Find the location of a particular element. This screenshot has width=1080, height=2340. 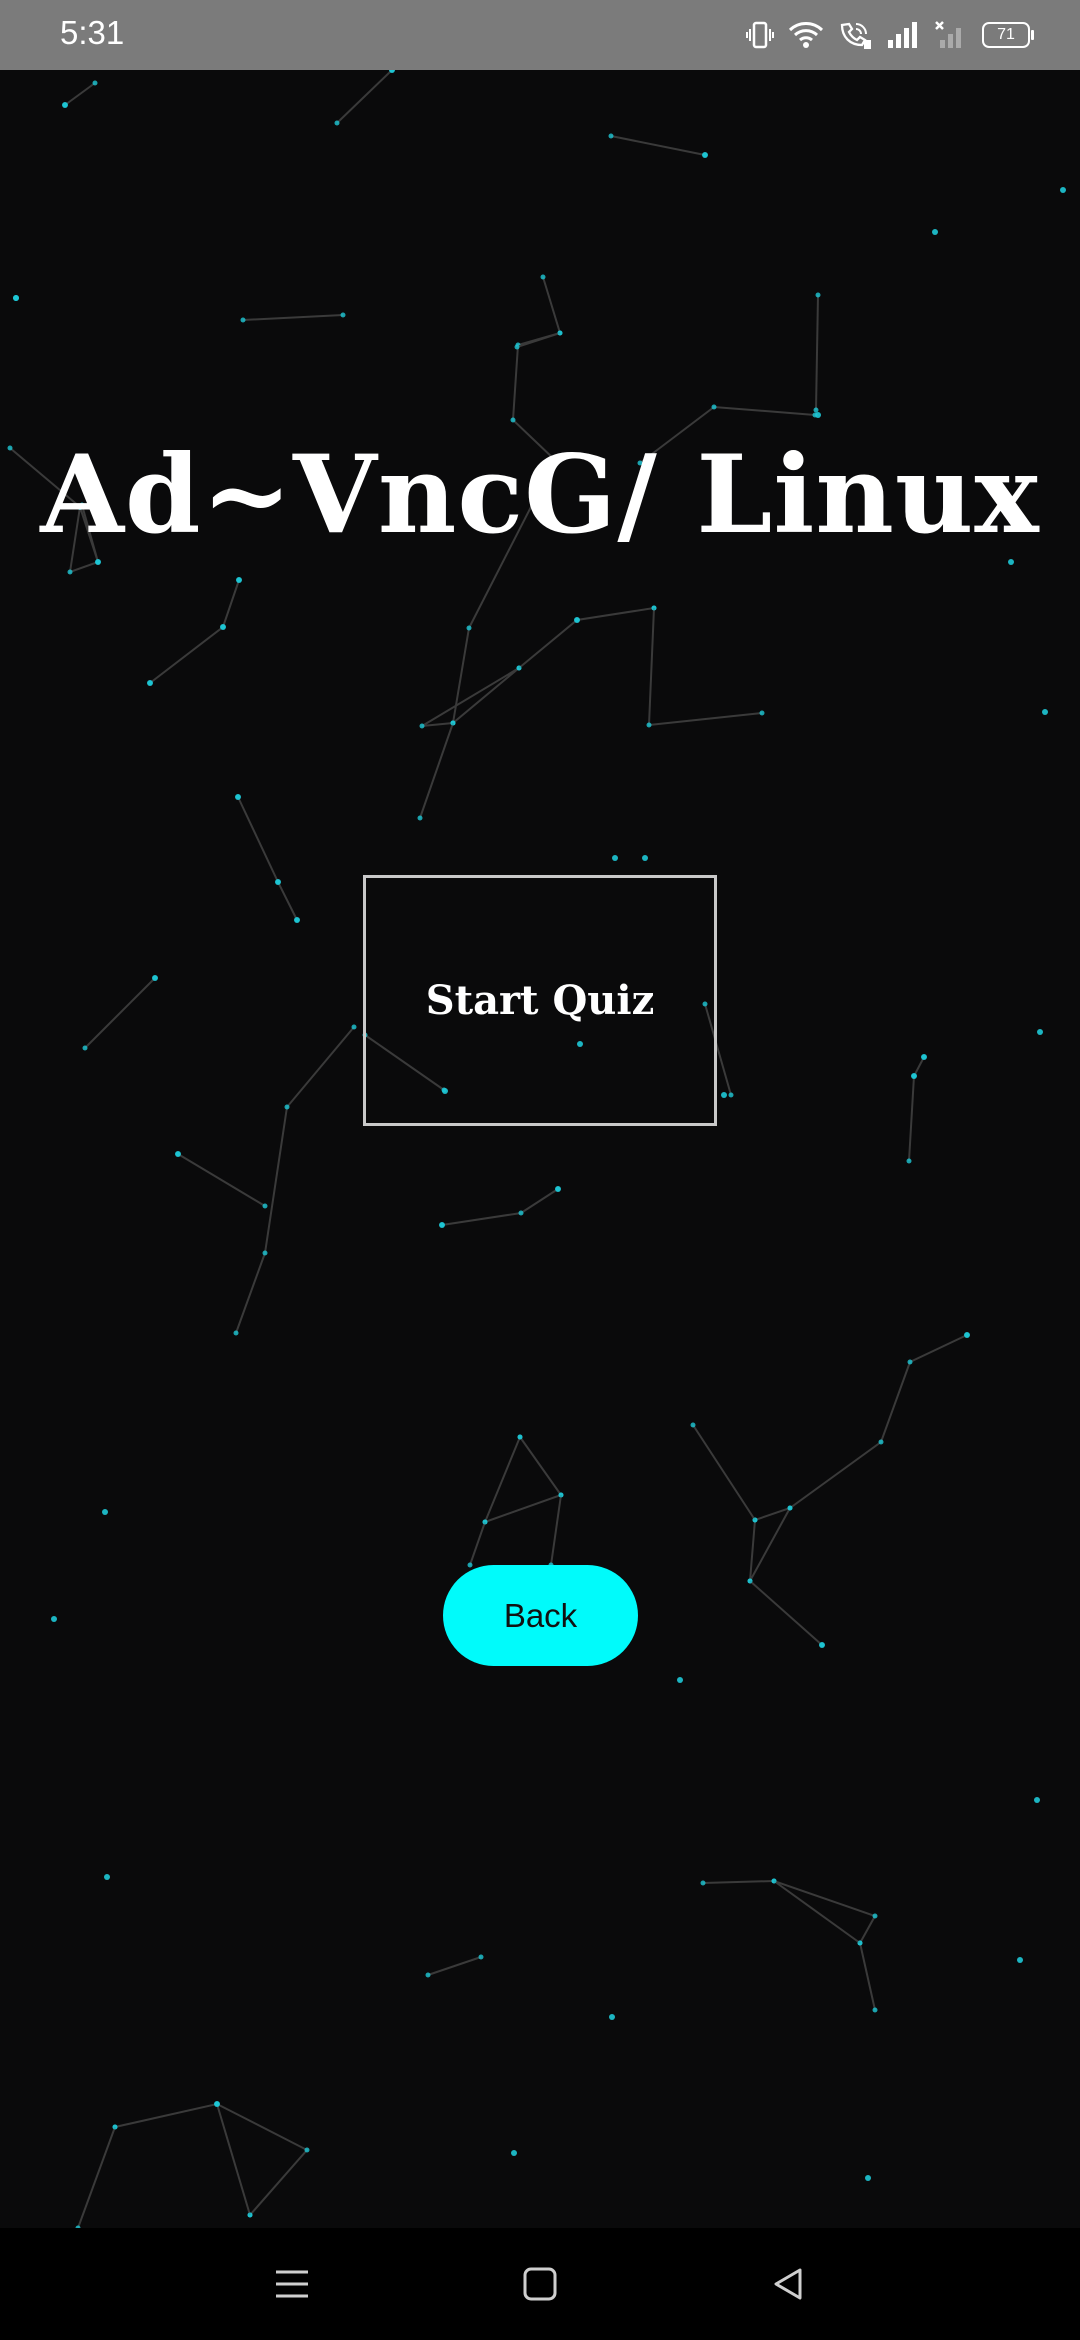

status-time: 5:31 is located at coordinates (92, 32).